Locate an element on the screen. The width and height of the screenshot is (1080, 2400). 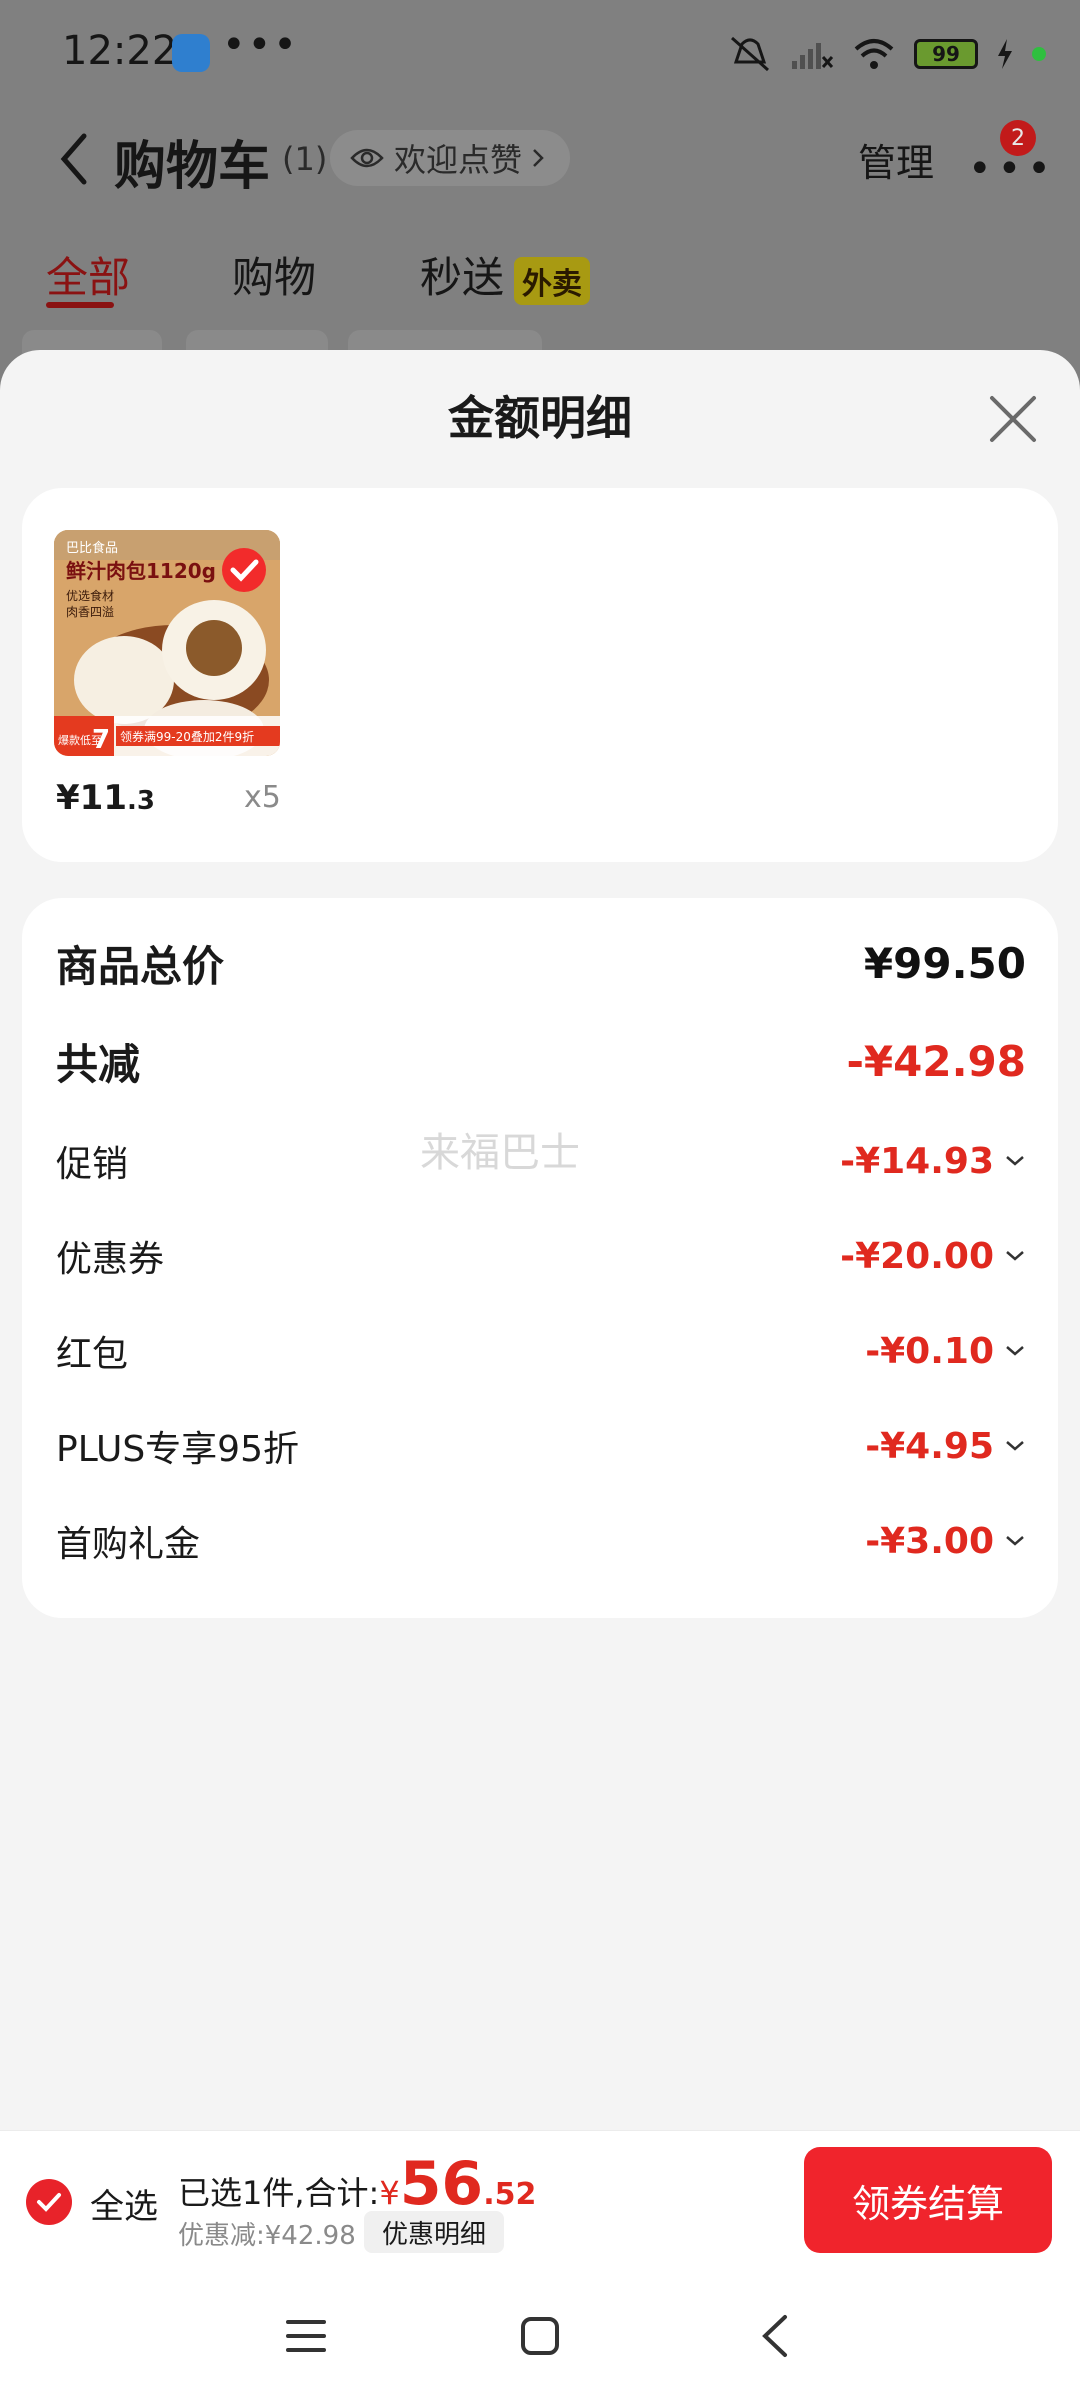
status-time: 12:22 is located at coordinates (120, 51).